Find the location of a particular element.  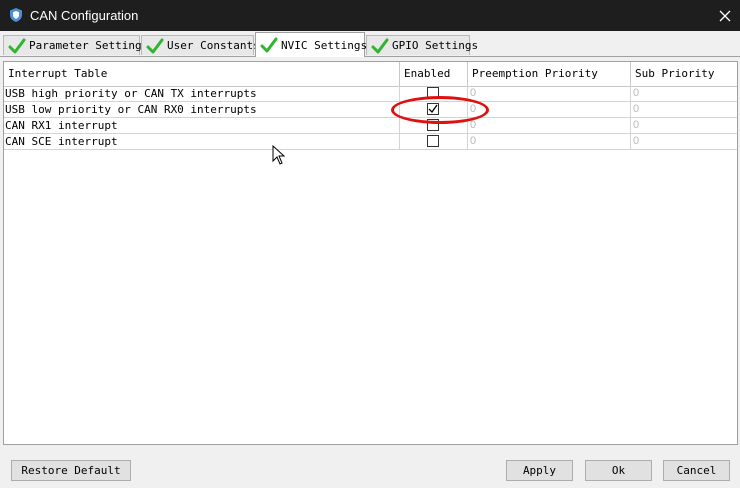

column-header-sub-priority: Sub Priority is located at coordinates (684, 74).